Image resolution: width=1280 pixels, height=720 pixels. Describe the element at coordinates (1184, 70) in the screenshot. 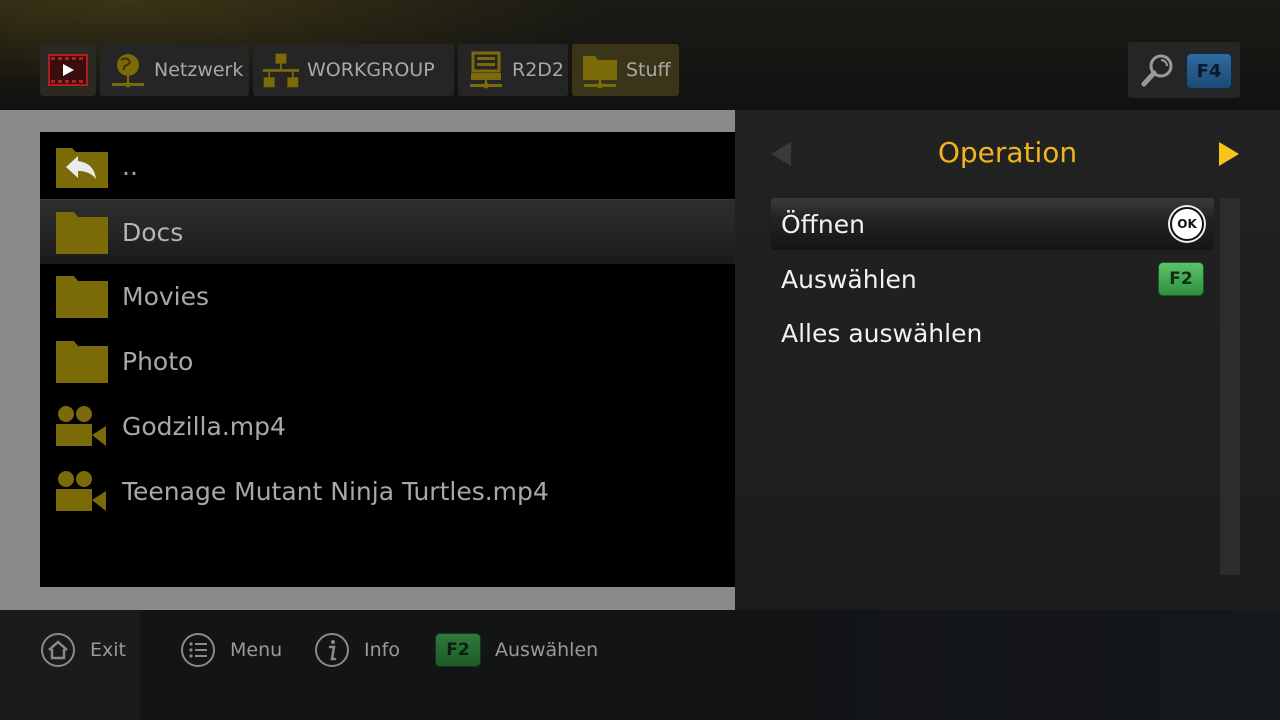

I see `search-button: F4` at that location.